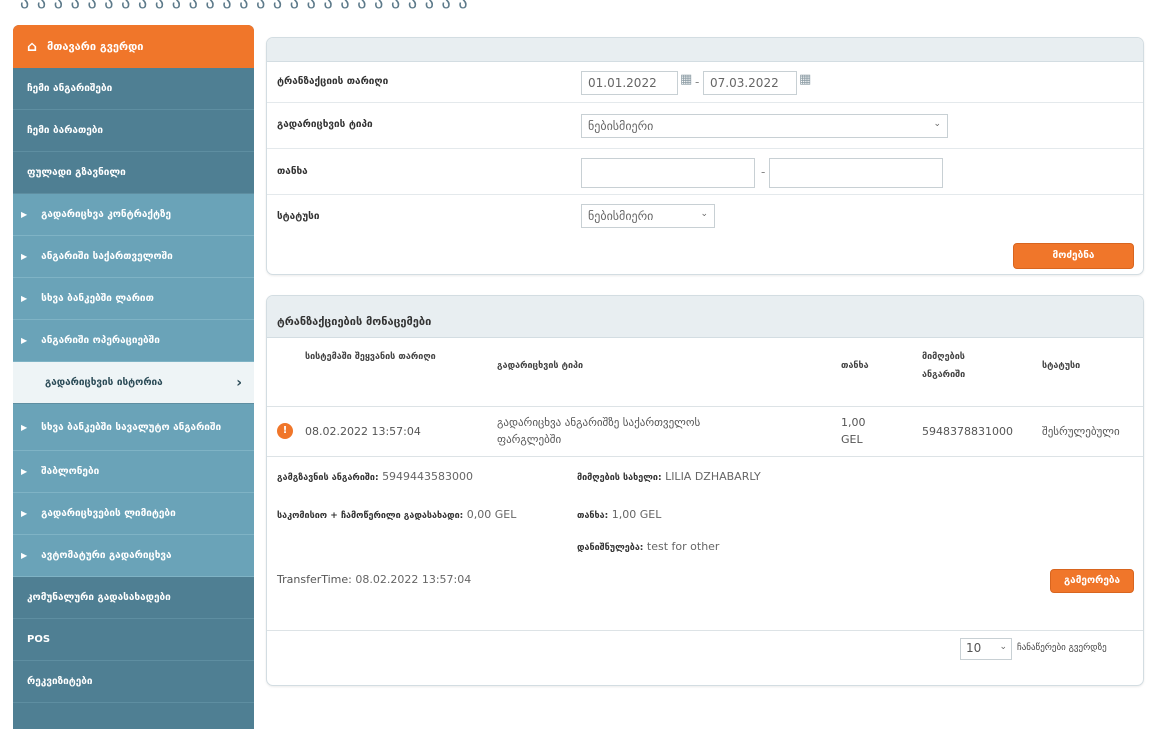 This screenshot has height=729, width=1165. Describe the element at coordinates (70, 471) in the screenshot. I see `sidebar-item-label: შაბლონები` at that location.